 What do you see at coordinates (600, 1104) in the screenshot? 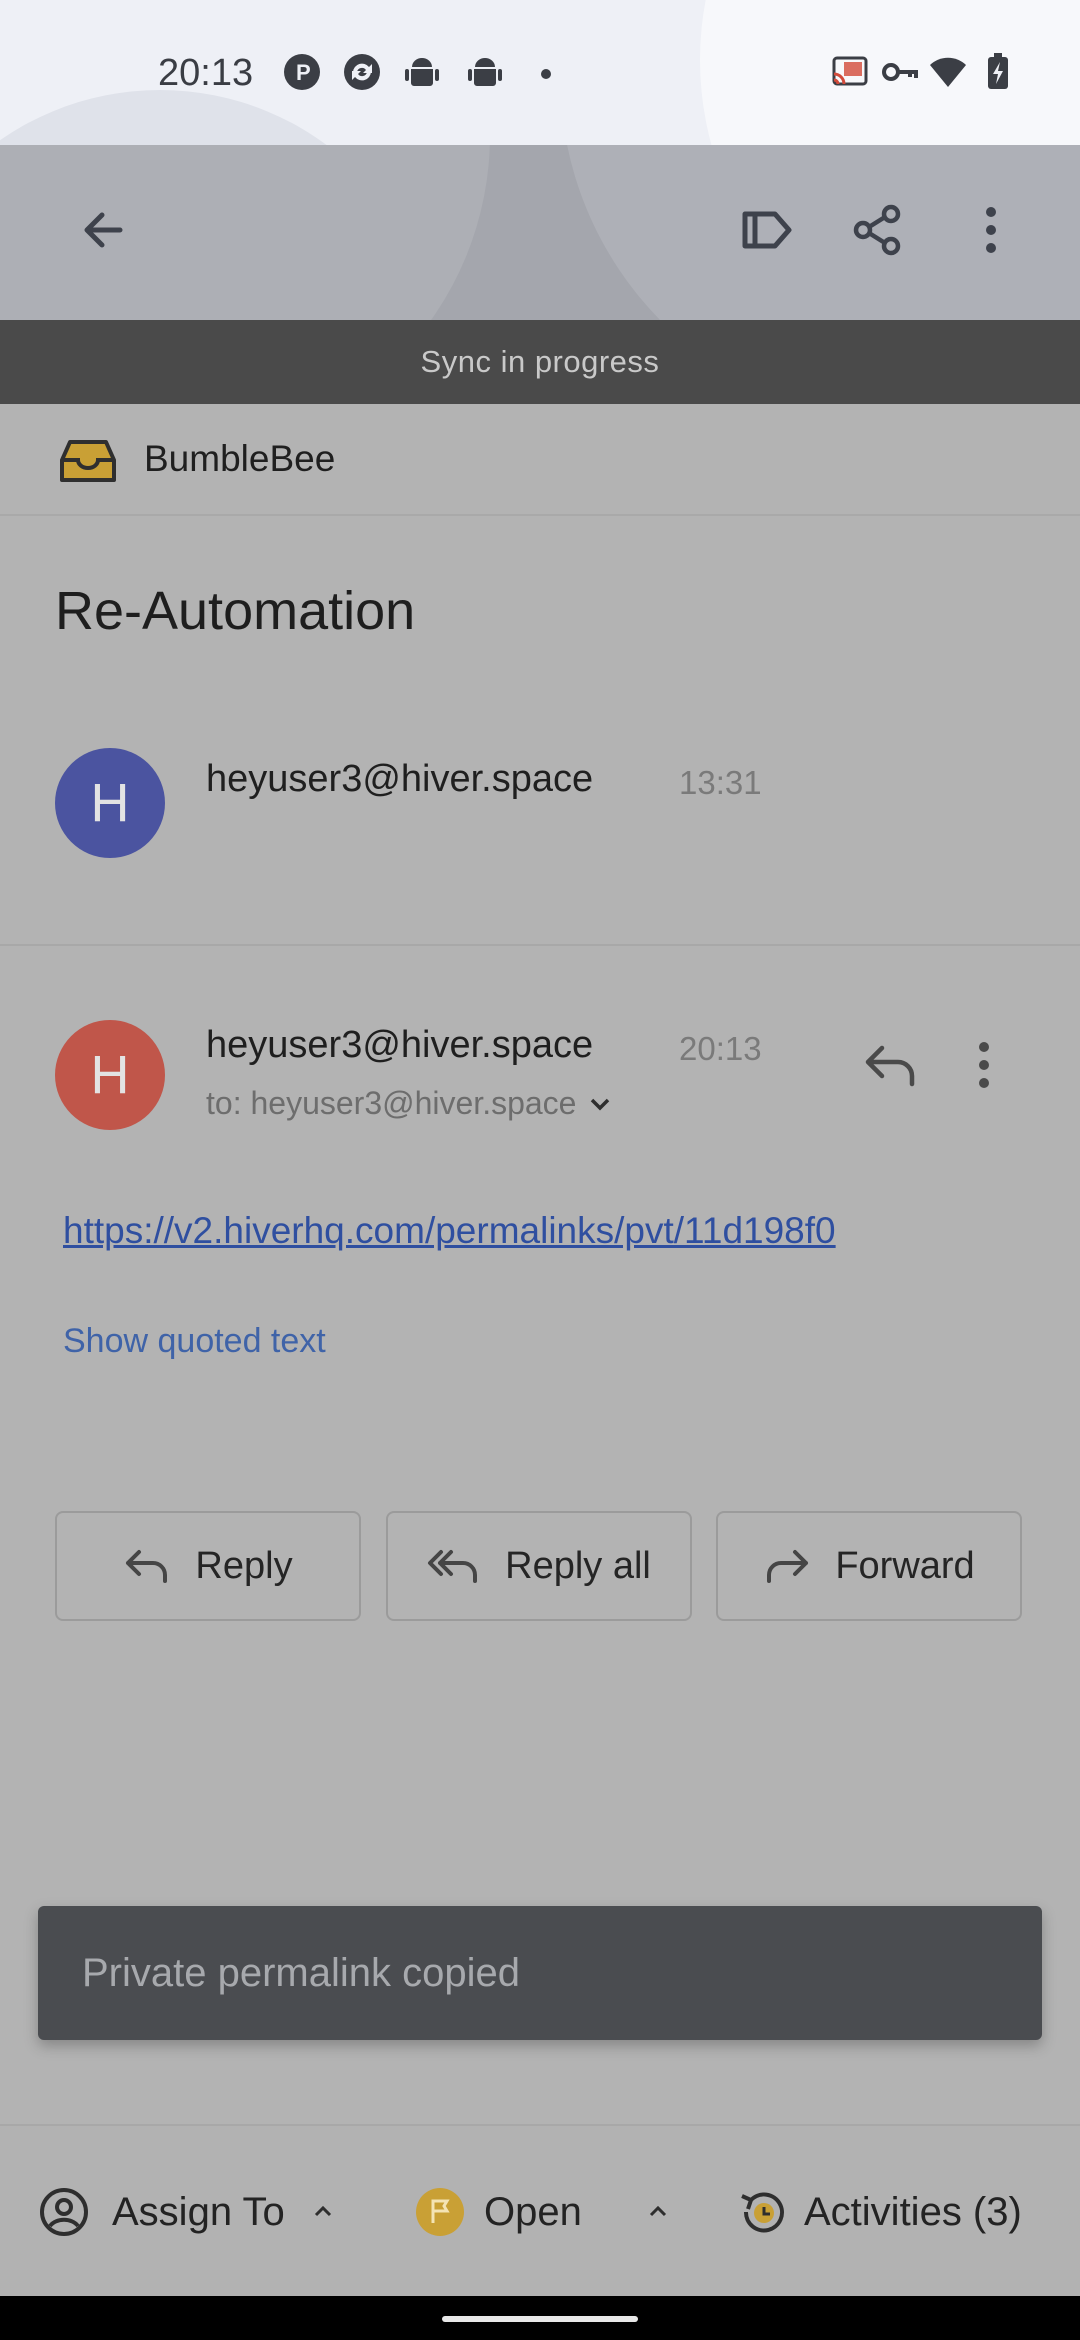
I see `chevron-down-icon` at bounding box center [600, 1104].